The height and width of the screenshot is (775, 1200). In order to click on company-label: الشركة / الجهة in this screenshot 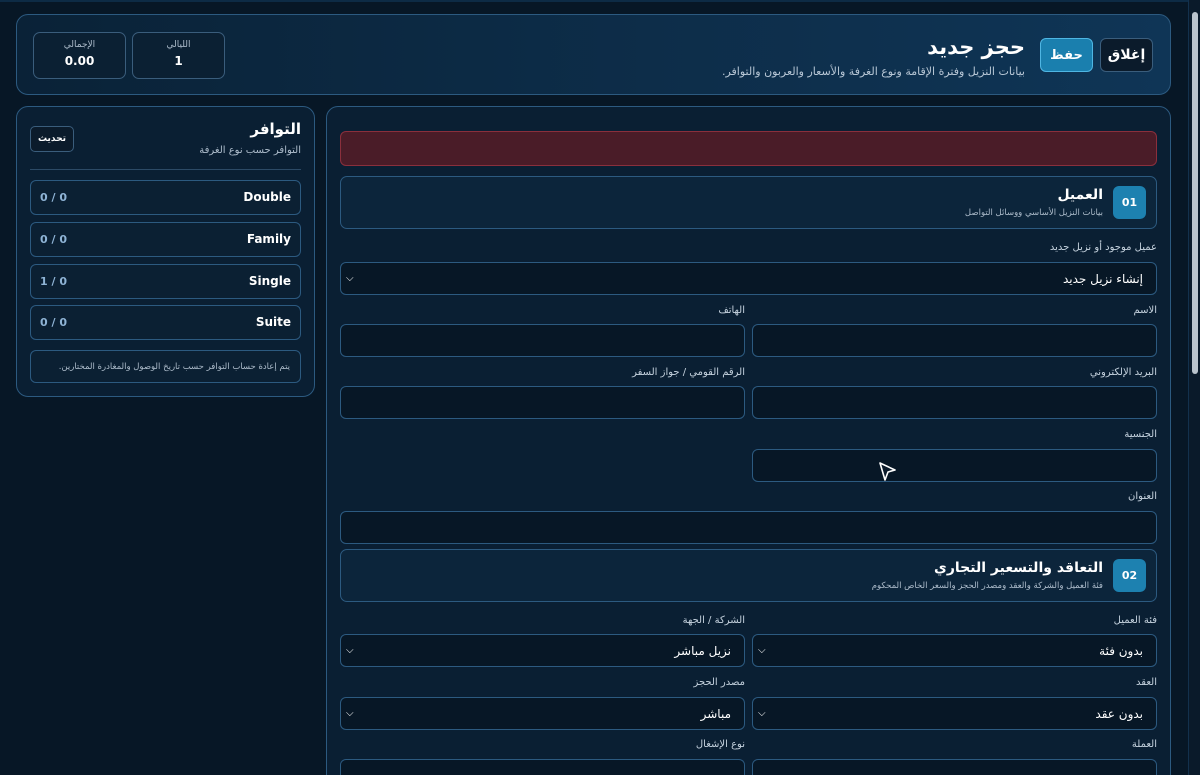, I will do `click(713, 620)`.